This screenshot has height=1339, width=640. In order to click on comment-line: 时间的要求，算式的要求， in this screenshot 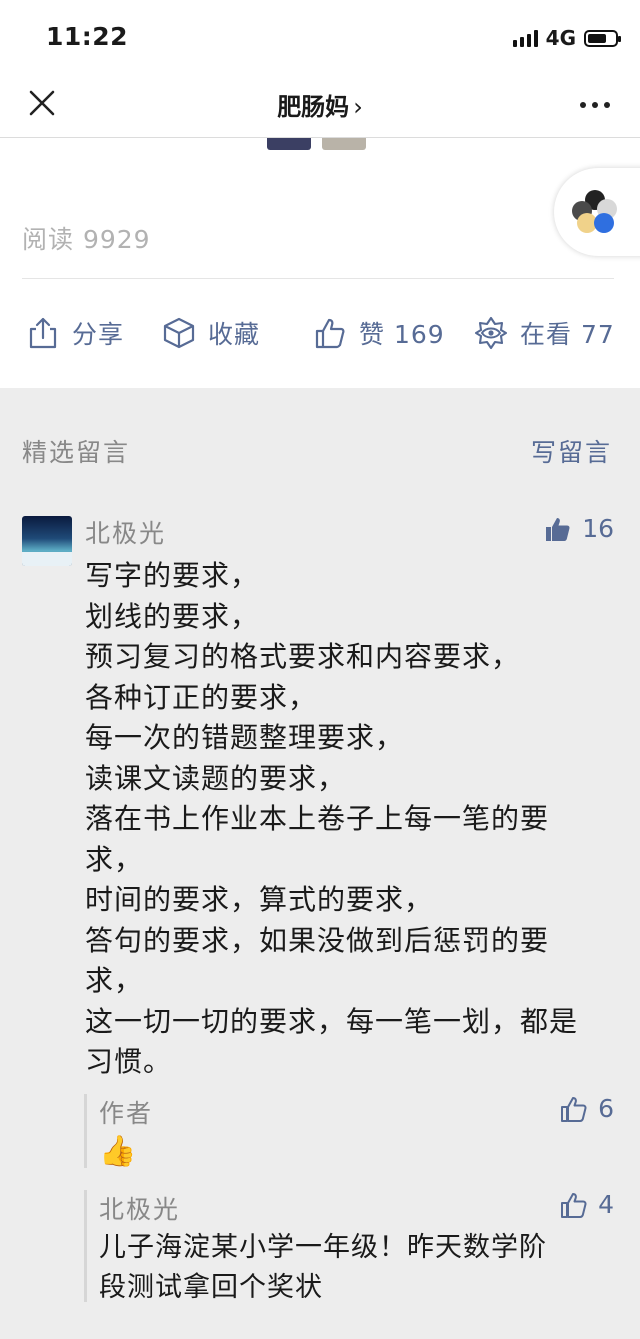, I will do `click(259, 899)`.